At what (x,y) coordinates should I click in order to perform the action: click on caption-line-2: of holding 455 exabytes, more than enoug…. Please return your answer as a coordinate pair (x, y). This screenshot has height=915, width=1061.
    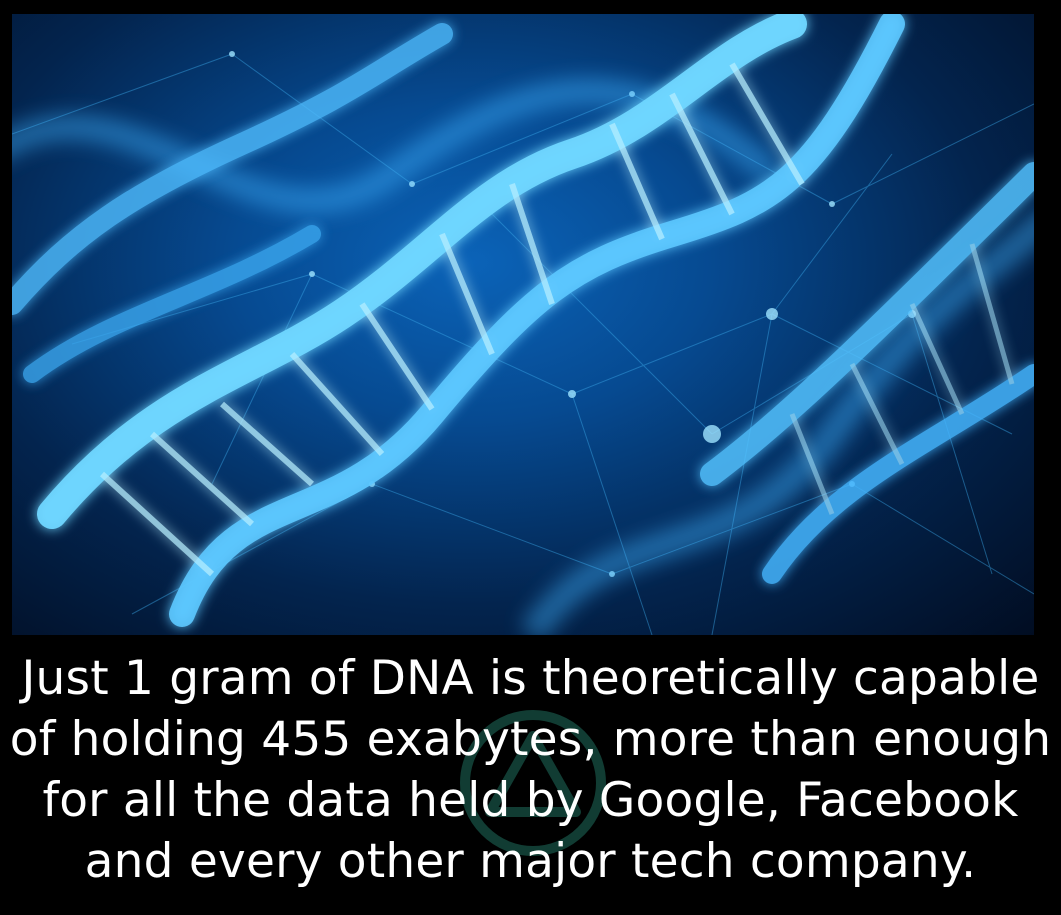
    Looking at the image, I should click on (530, 739).